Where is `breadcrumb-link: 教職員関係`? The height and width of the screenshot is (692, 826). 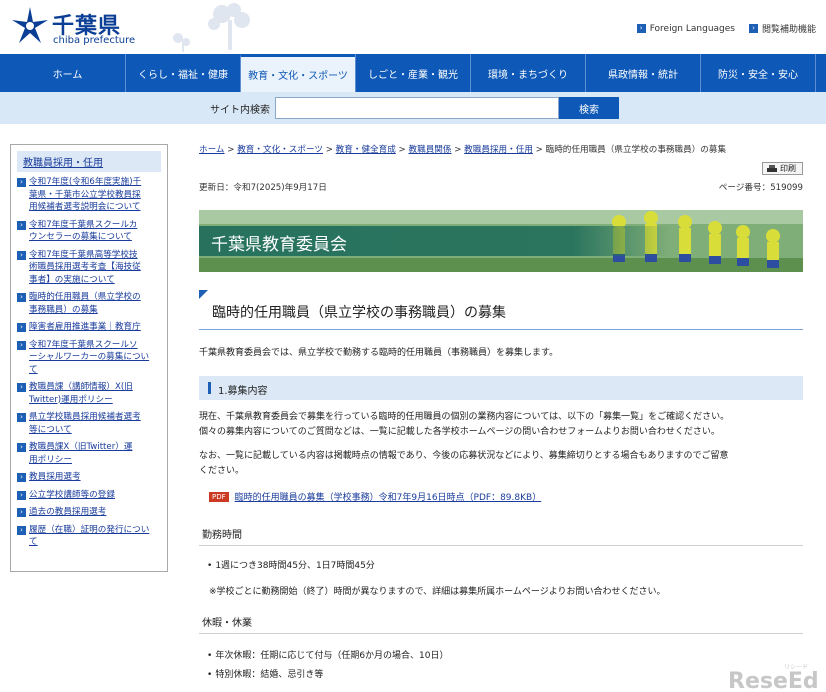 breadcrumb-link: 教職員関係 is located at coordinates (430, 150).